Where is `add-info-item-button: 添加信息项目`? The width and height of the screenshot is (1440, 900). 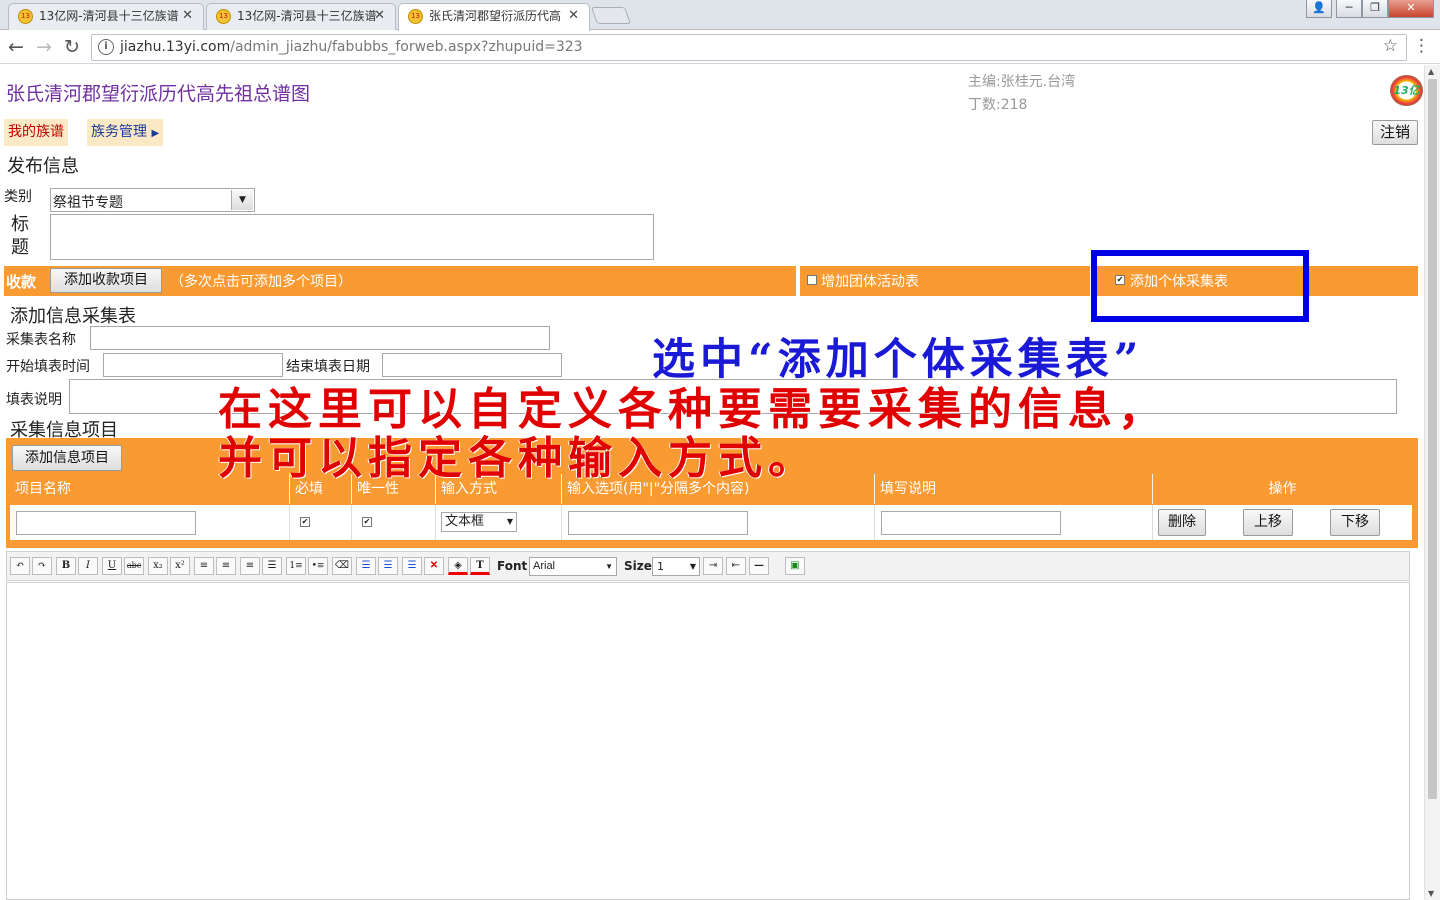 add-info-item-button: 添加信息项目 is located at coordinates (67, 458).